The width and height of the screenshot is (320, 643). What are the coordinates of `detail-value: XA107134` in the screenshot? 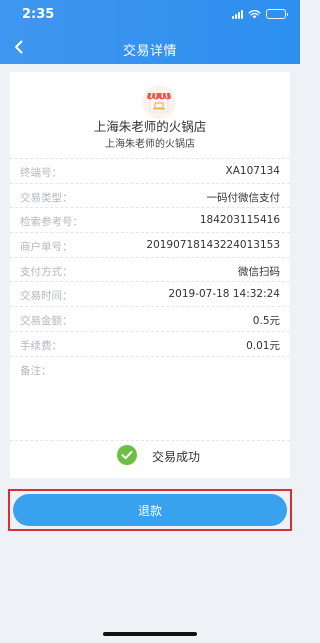 It's located at (252, 171).